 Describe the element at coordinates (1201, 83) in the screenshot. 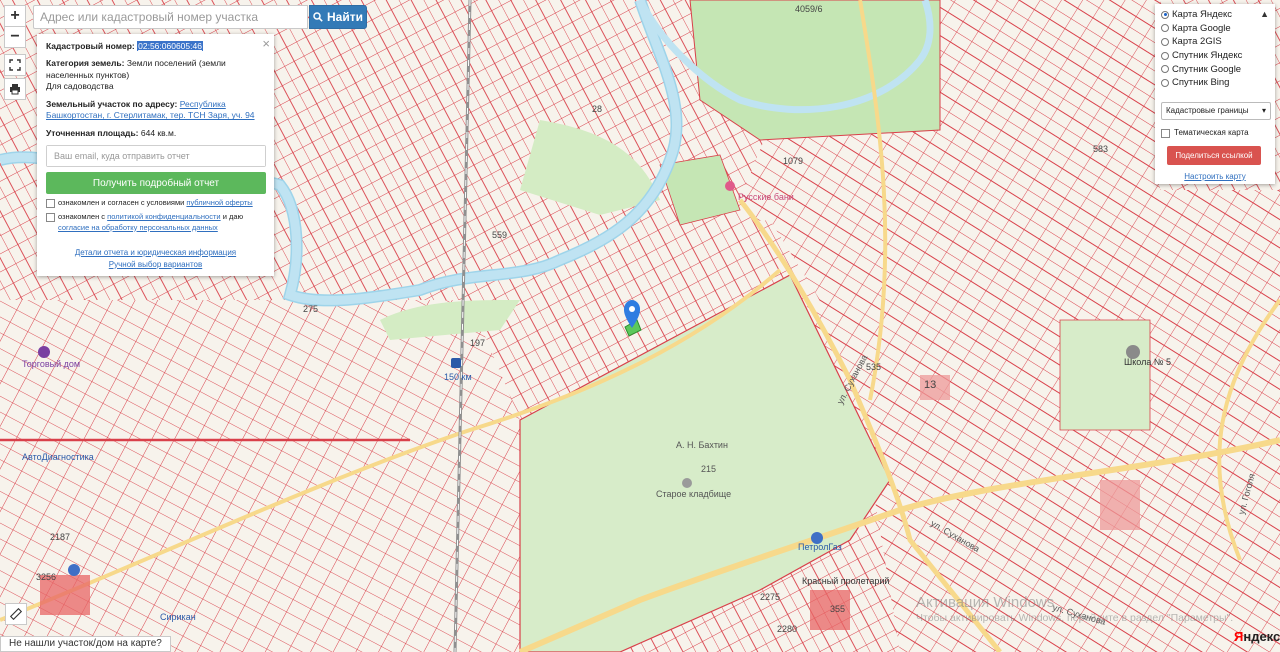

I see `layer-option-label: Спутник Bing` at that location.